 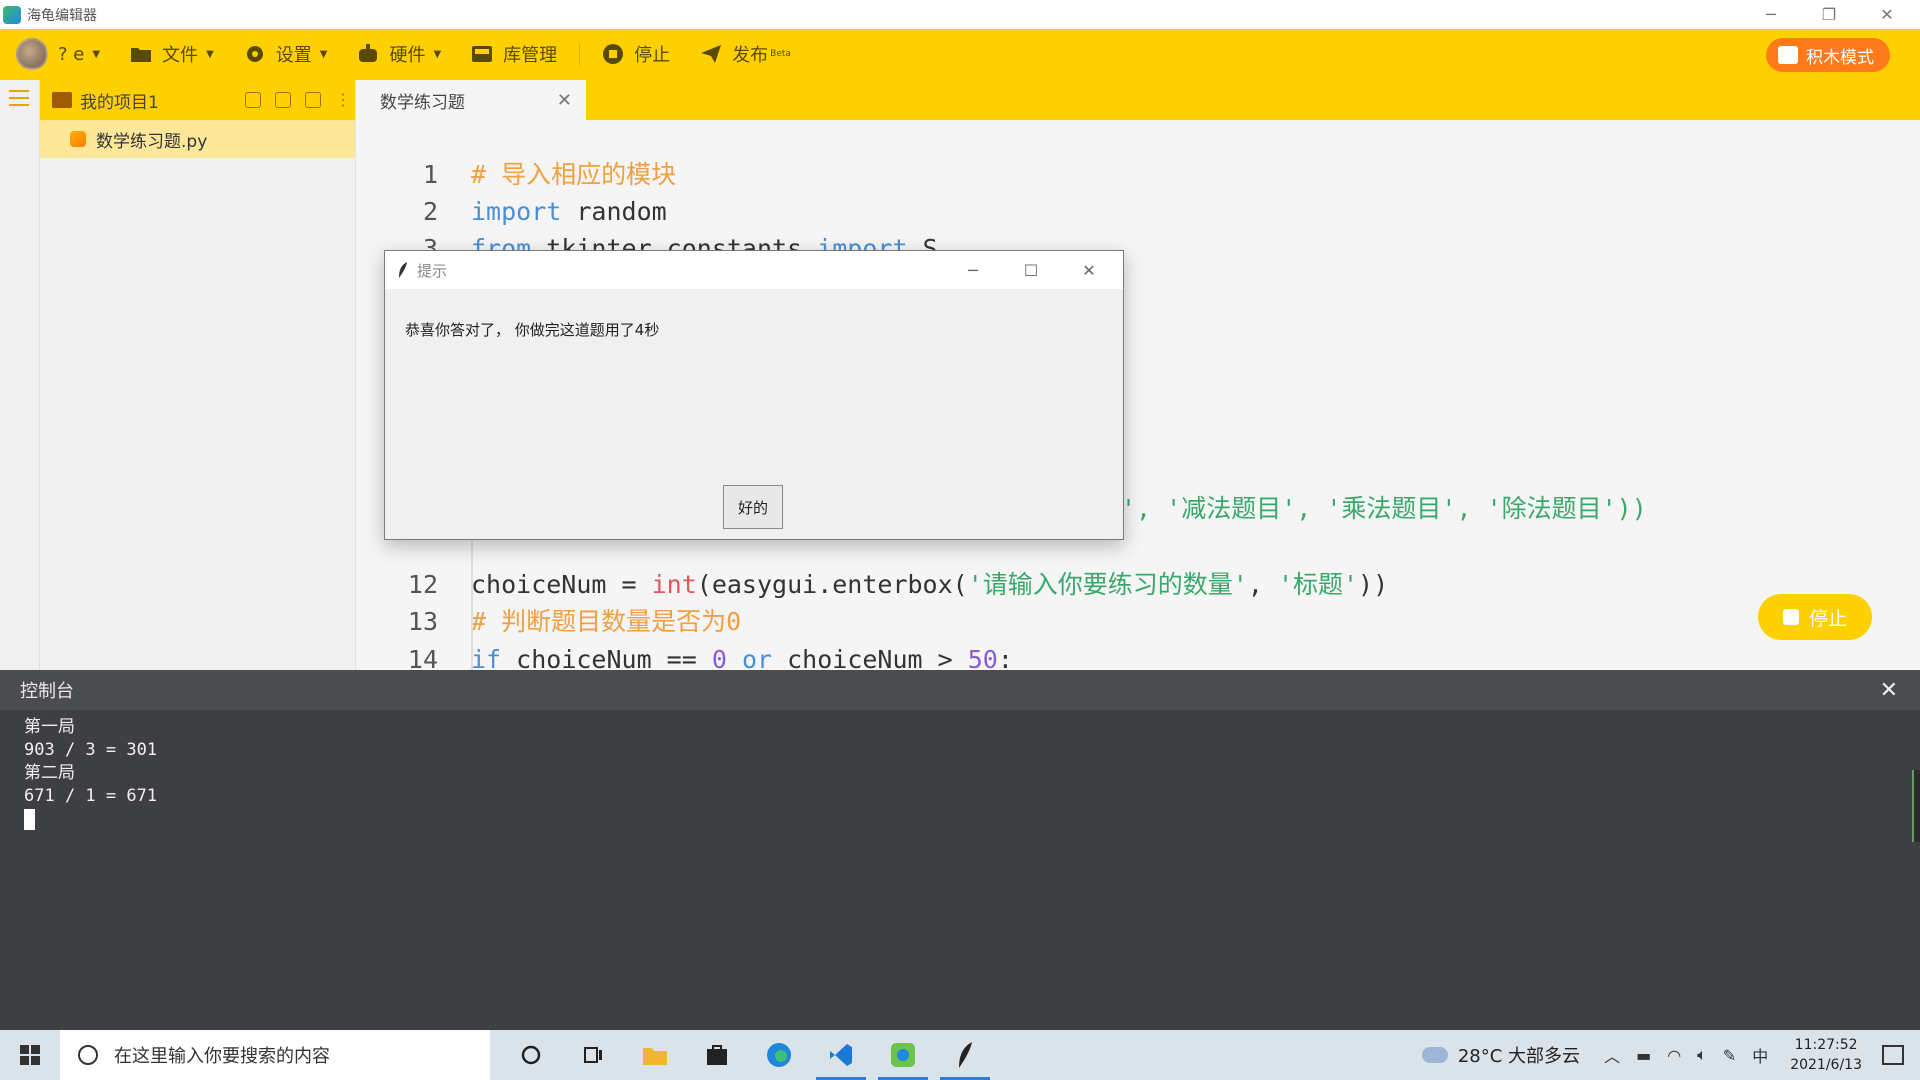 What do you see at coordinates (1729, 1055) in the screenshot?
I see `pen-icon: ✎` at bounding box center [1729, 1055].